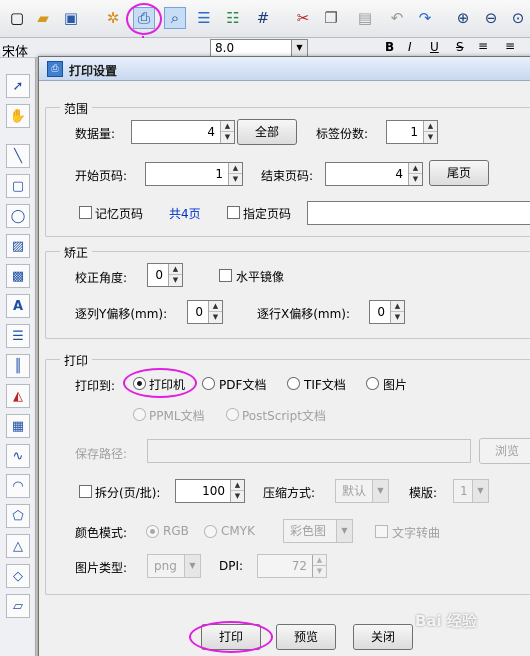 The width and height of the screenshot is (530, 656). What do you see at coordinates (210, 491) in the screenshot?
I see `split-input: 100 ▲ ▼` at bounding box center [210, 491].